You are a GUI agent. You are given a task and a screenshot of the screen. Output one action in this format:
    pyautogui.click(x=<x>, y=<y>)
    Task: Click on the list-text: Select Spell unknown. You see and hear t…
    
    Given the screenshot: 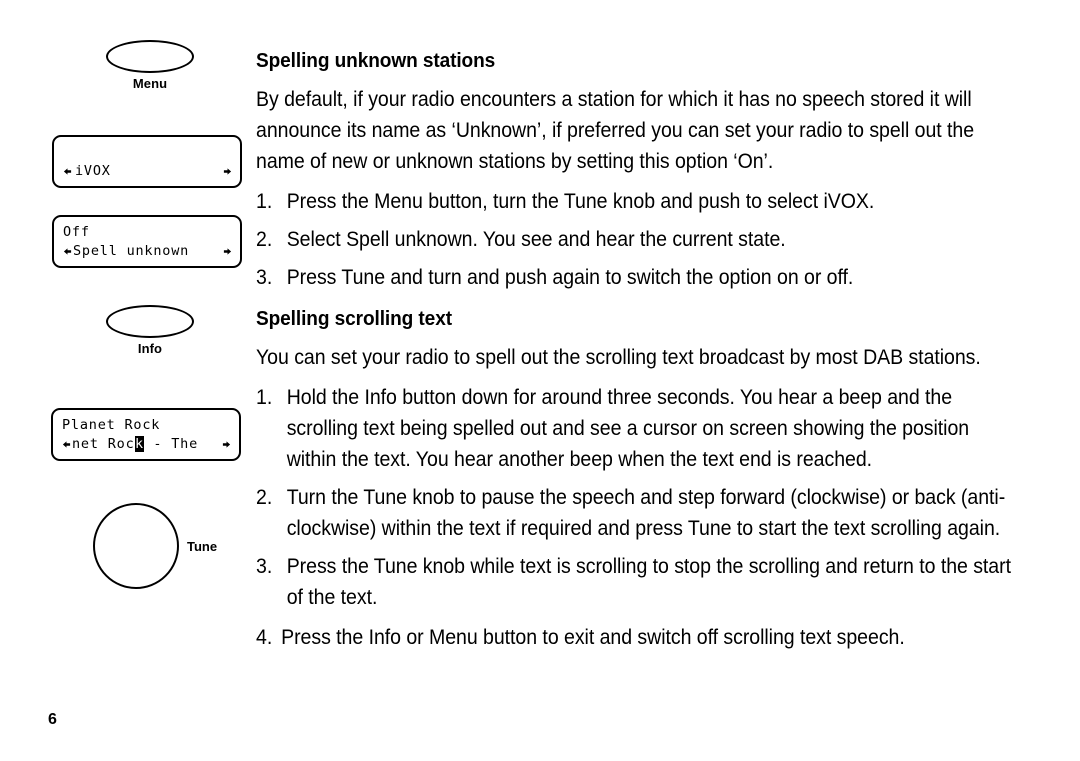 What is the action you would take?
    pyautogui.click(x=536, y=239)
    